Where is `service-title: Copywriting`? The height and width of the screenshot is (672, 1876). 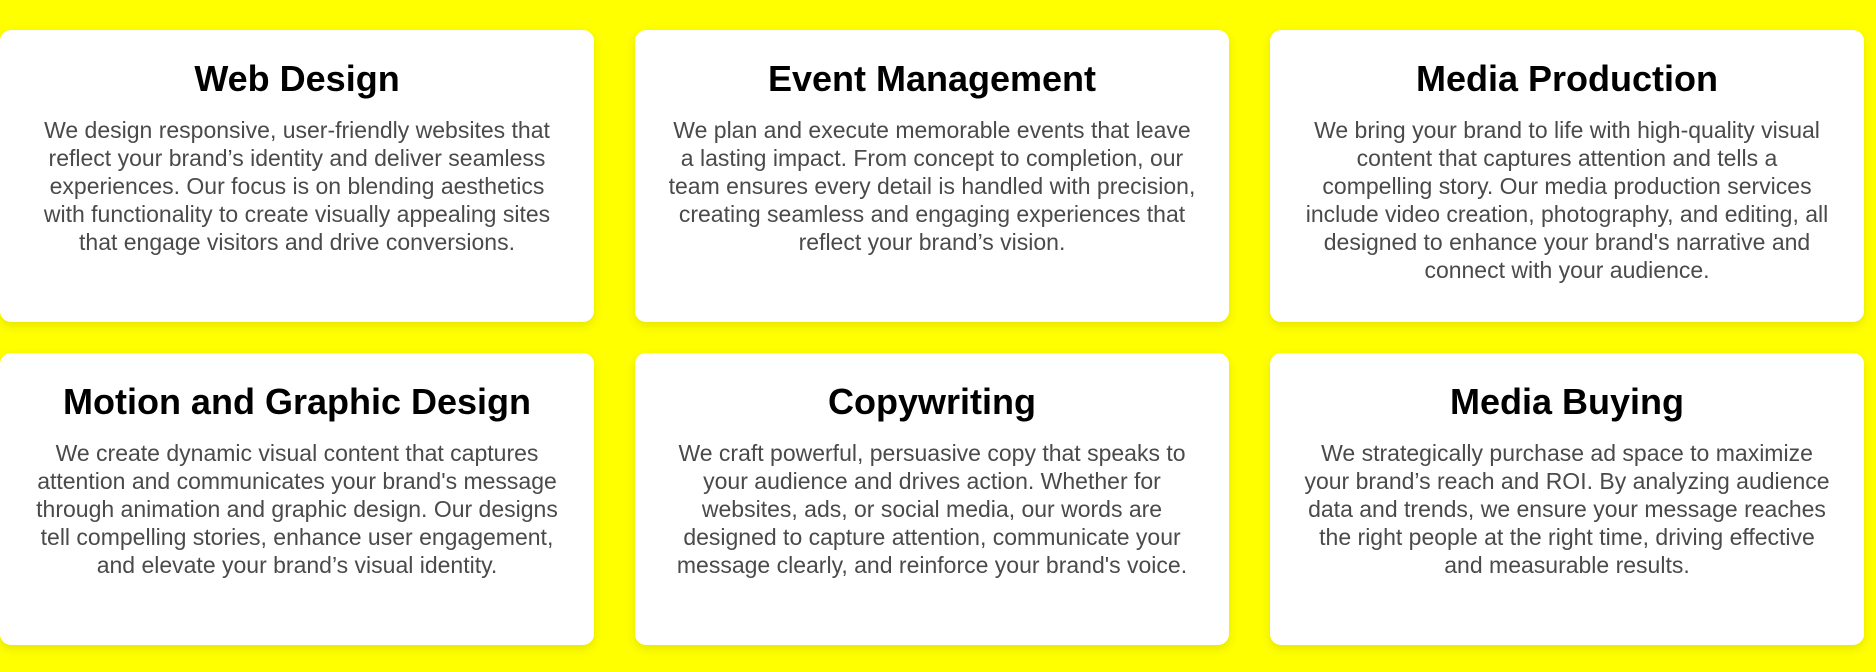 service-title: Copywriting is located at coordinates (932, 401).